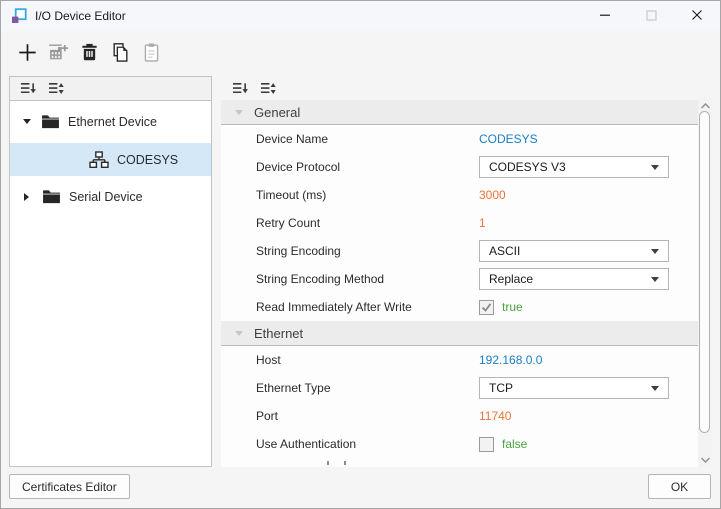 This screenshot has width=721, height=509. Describe the element at coordinates (495, 416) in the screenshot. I see `port-value: 11740` at that location.